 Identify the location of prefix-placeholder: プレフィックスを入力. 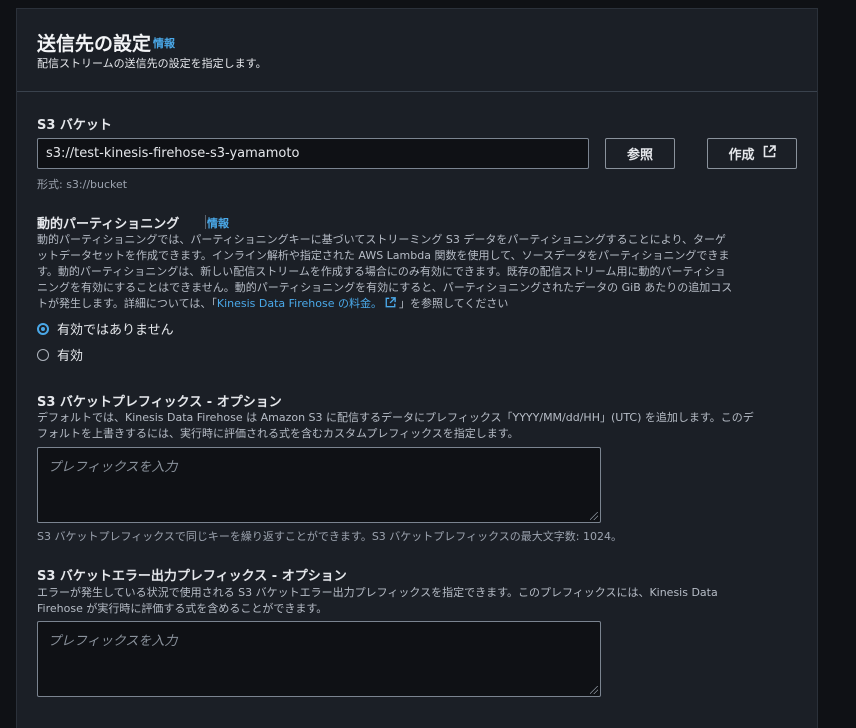
(113, 467).